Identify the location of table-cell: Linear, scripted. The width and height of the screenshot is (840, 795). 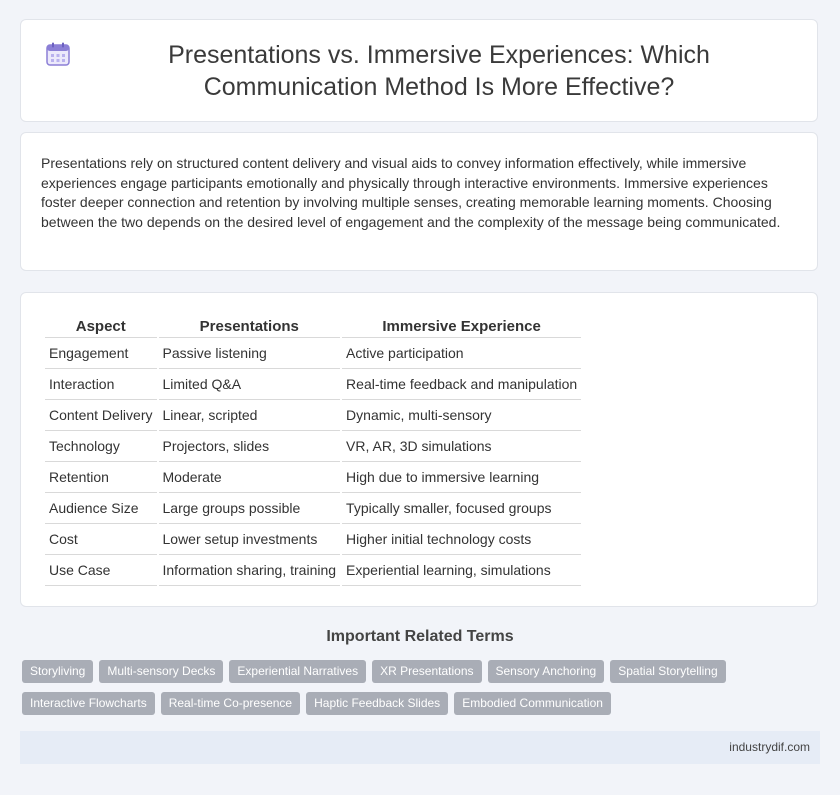
(249, 415).